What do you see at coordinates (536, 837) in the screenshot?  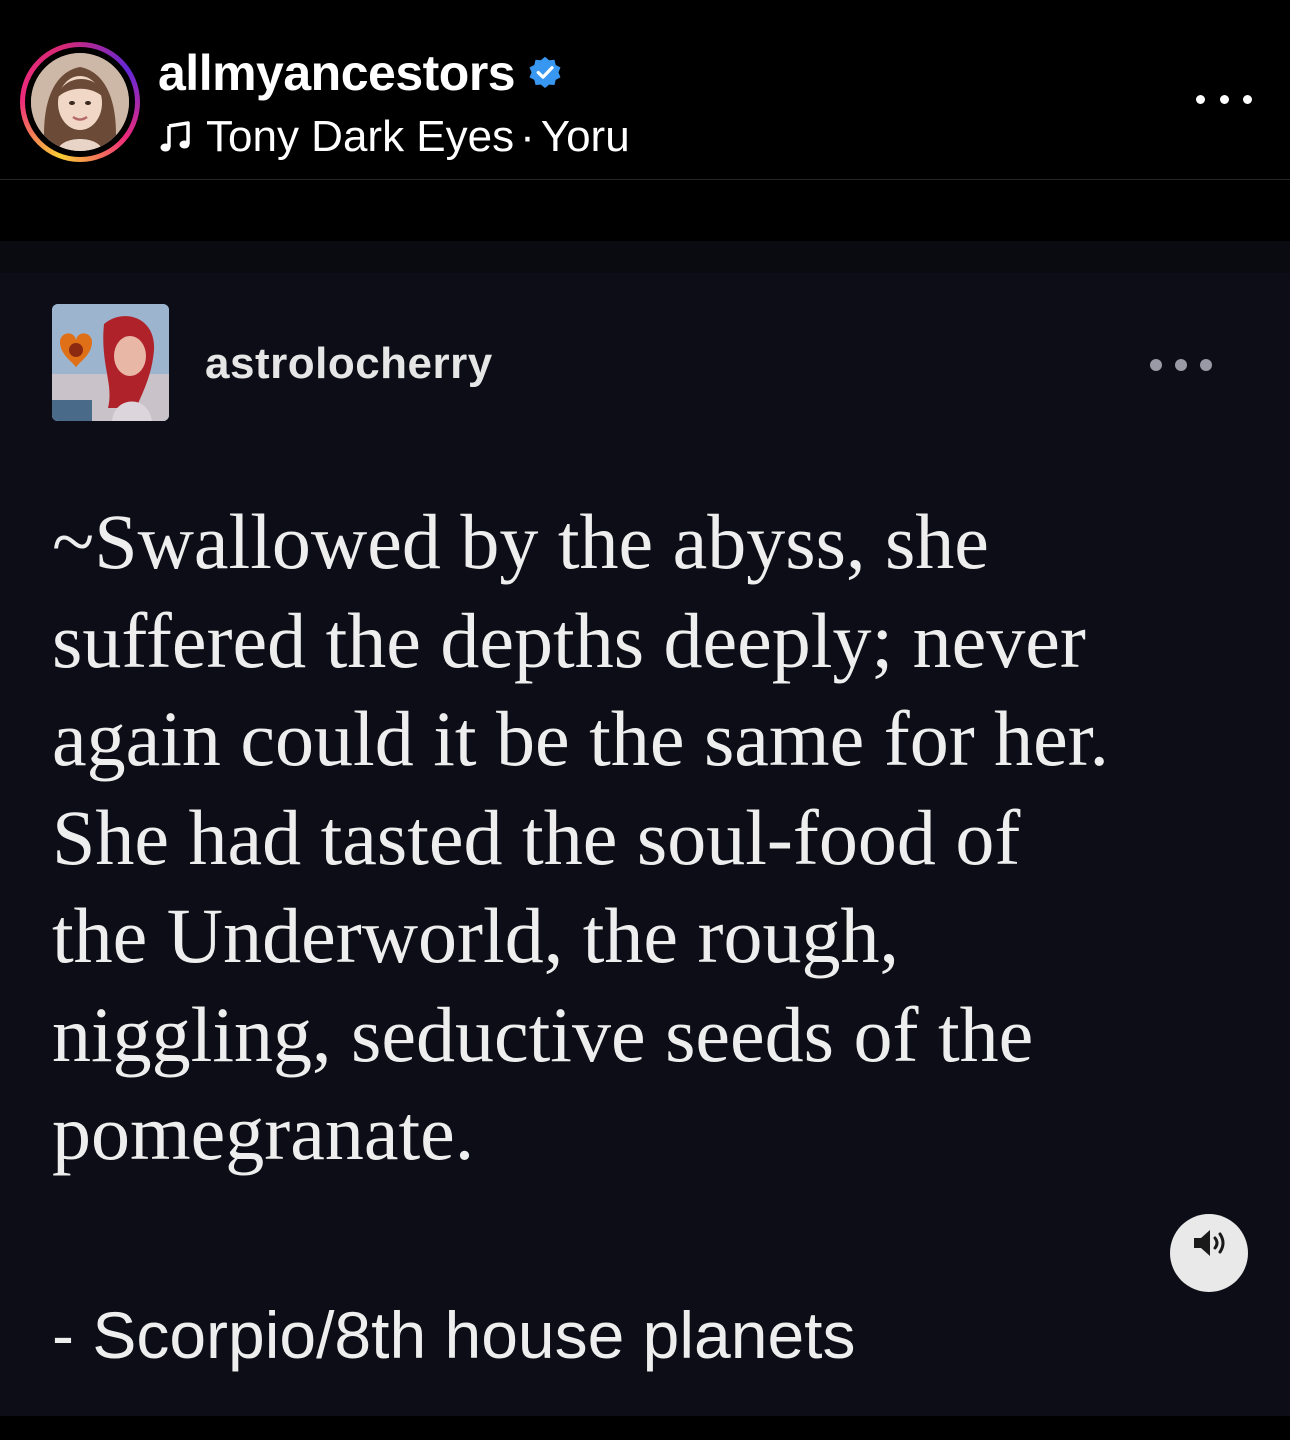 I see `quote-line: She had tasted the soul-food of` at bounding box center [536, 837].